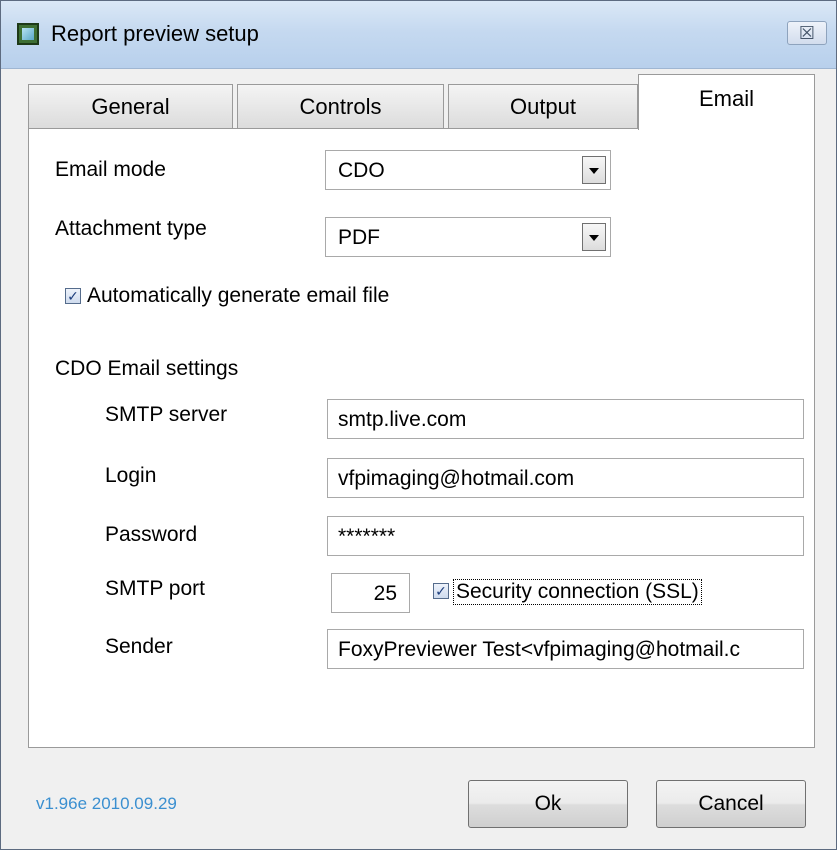 This screenshot has height=852, width=839. What do you see at coordinates (367, 536) in the screenshot?
I see `password-value: *******` at bounding box center [367, 536].